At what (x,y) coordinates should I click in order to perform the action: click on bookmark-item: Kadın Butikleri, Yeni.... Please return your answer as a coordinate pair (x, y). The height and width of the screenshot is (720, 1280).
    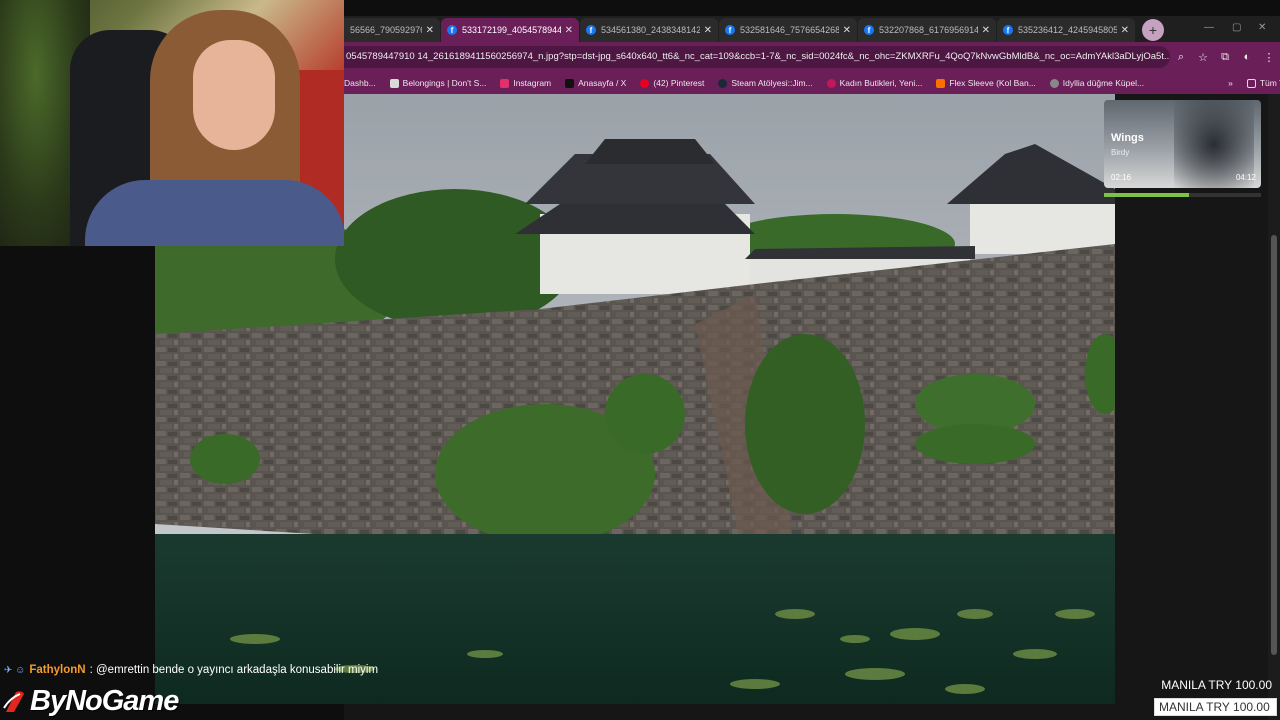
    Looking at the image, I should click on (876, 83).